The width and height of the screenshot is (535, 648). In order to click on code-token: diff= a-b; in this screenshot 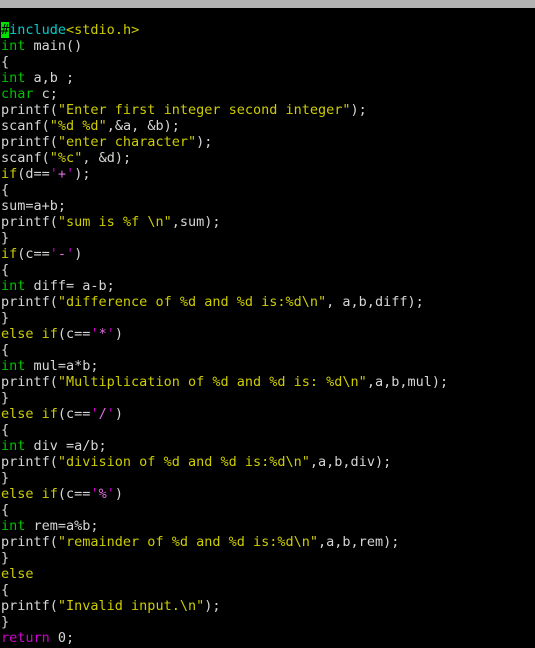, I will do `click(70, 286)`.